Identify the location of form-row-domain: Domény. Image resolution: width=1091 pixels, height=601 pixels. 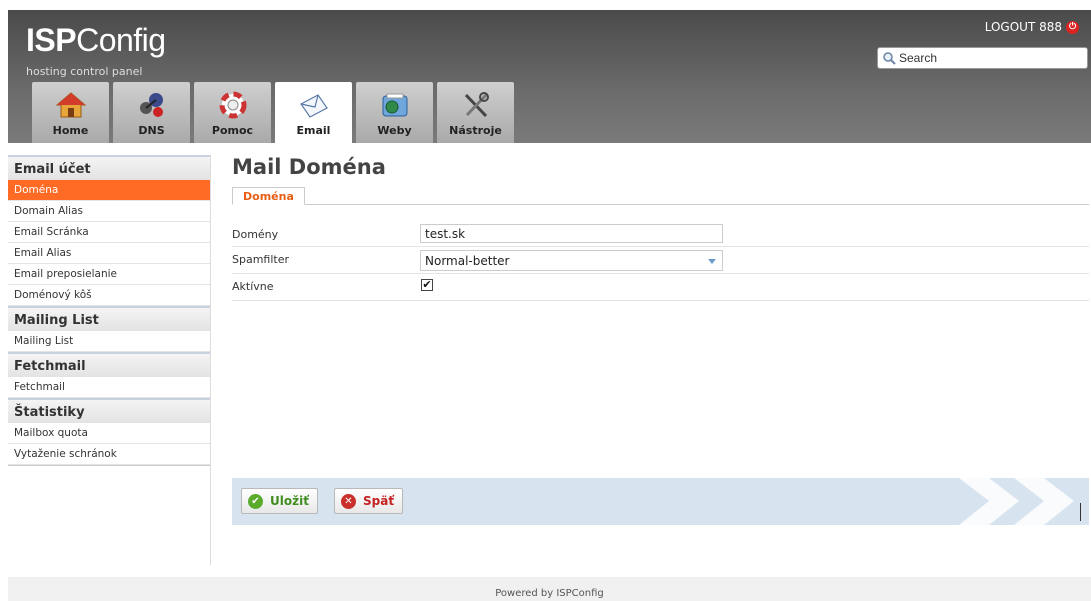
(660, 234).